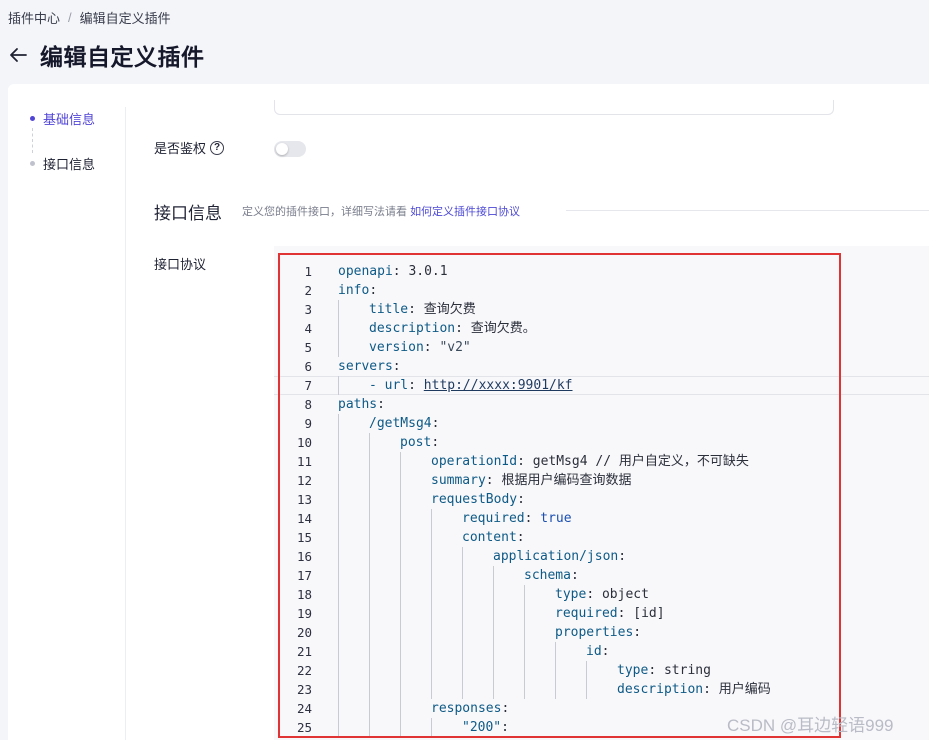 This screenshot has height=740, width=929. What do you see at coordinates (554, 107) in the screenshot?
I see `description-textarea` at bounding box center [554, 107].